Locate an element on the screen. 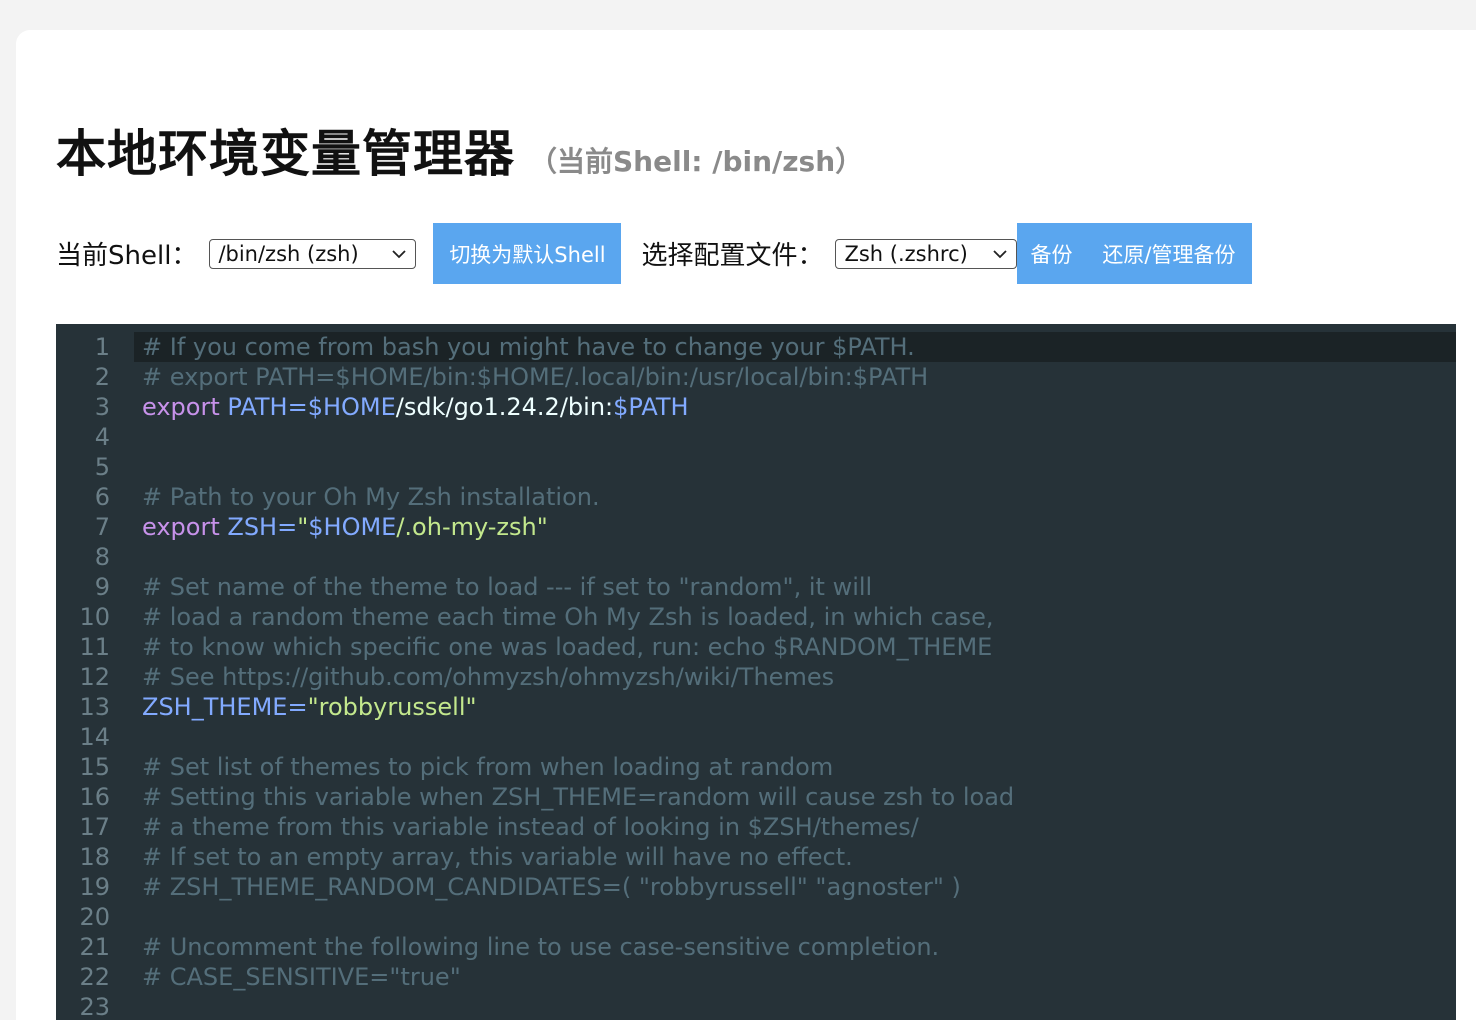 This screenshot has height=1020, width=1476. line-number: 21 is located at coordinates (94, 947).